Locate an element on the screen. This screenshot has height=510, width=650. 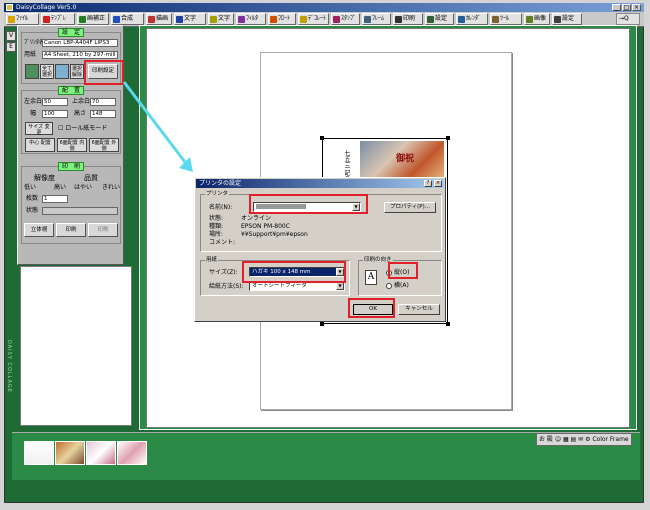
resize-handle-tl is located at coordinates (322, 138).